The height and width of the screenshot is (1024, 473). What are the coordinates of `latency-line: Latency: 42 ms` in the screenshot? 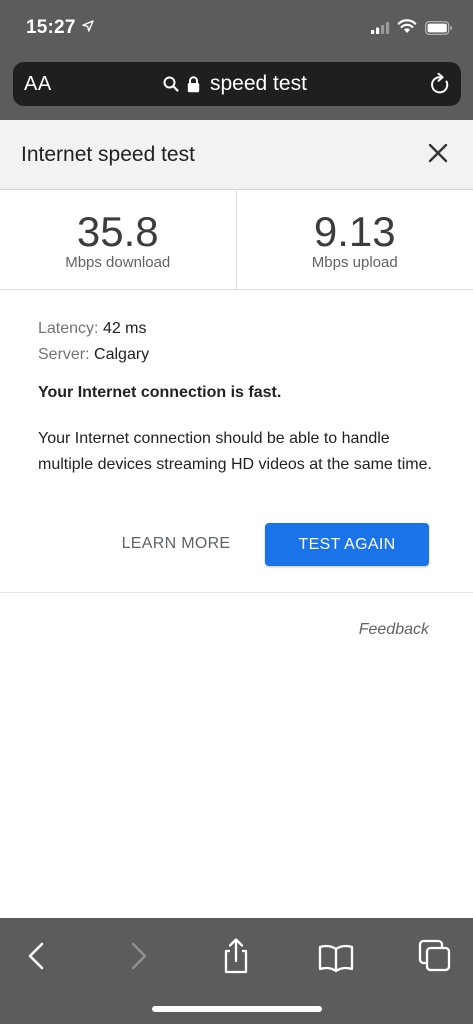 It's located at (238, 329).